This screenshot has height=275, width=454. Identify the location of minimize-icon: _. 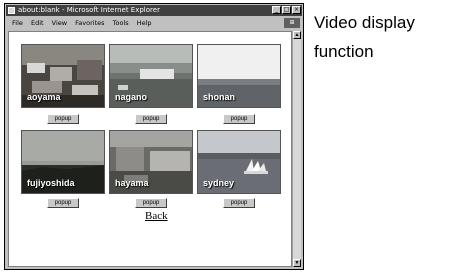
(276, 10).